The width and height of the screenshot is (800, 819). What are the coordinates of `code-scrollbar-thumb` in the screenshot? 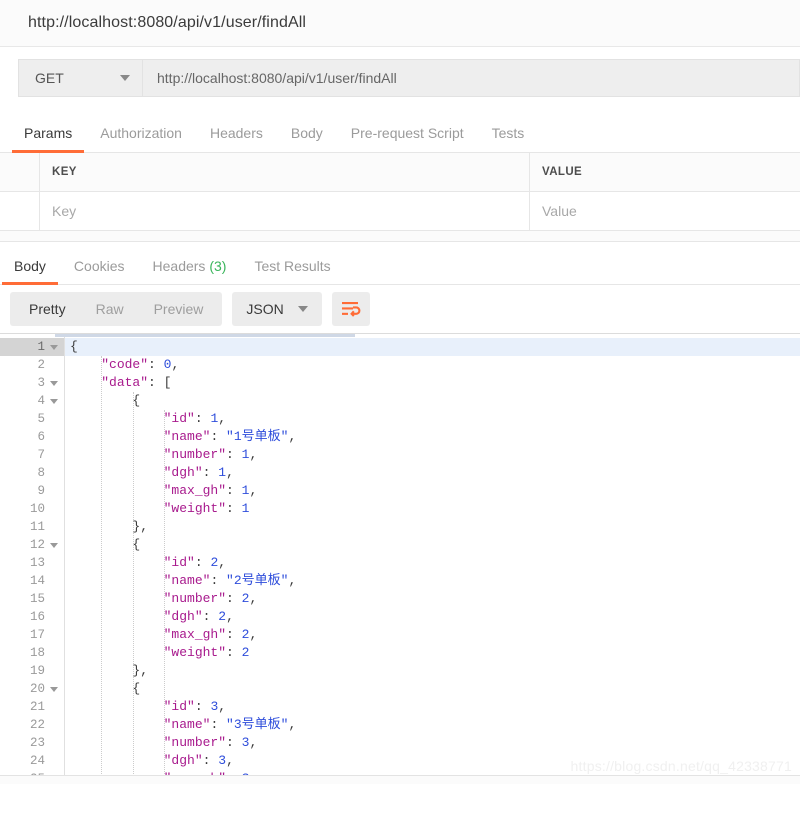 It's located at (205, 335).